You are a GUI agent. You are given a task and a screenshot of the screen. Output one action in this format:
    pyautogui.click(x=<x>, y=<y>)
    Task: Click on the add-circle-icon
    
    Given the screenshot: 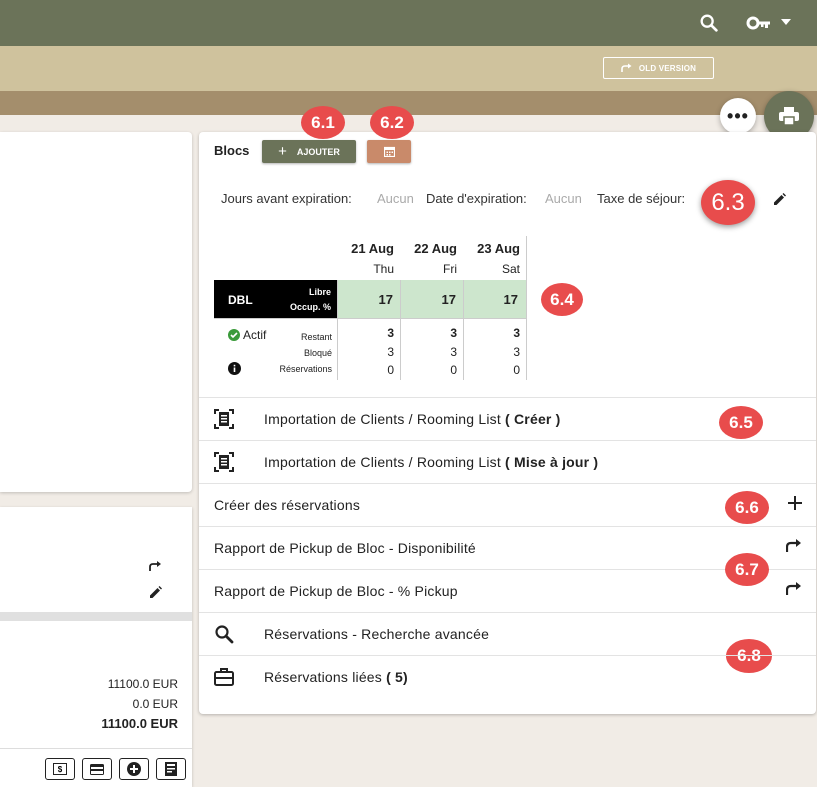 What is the action you would take?
    pyautogui.click(x=134, y=769)
    